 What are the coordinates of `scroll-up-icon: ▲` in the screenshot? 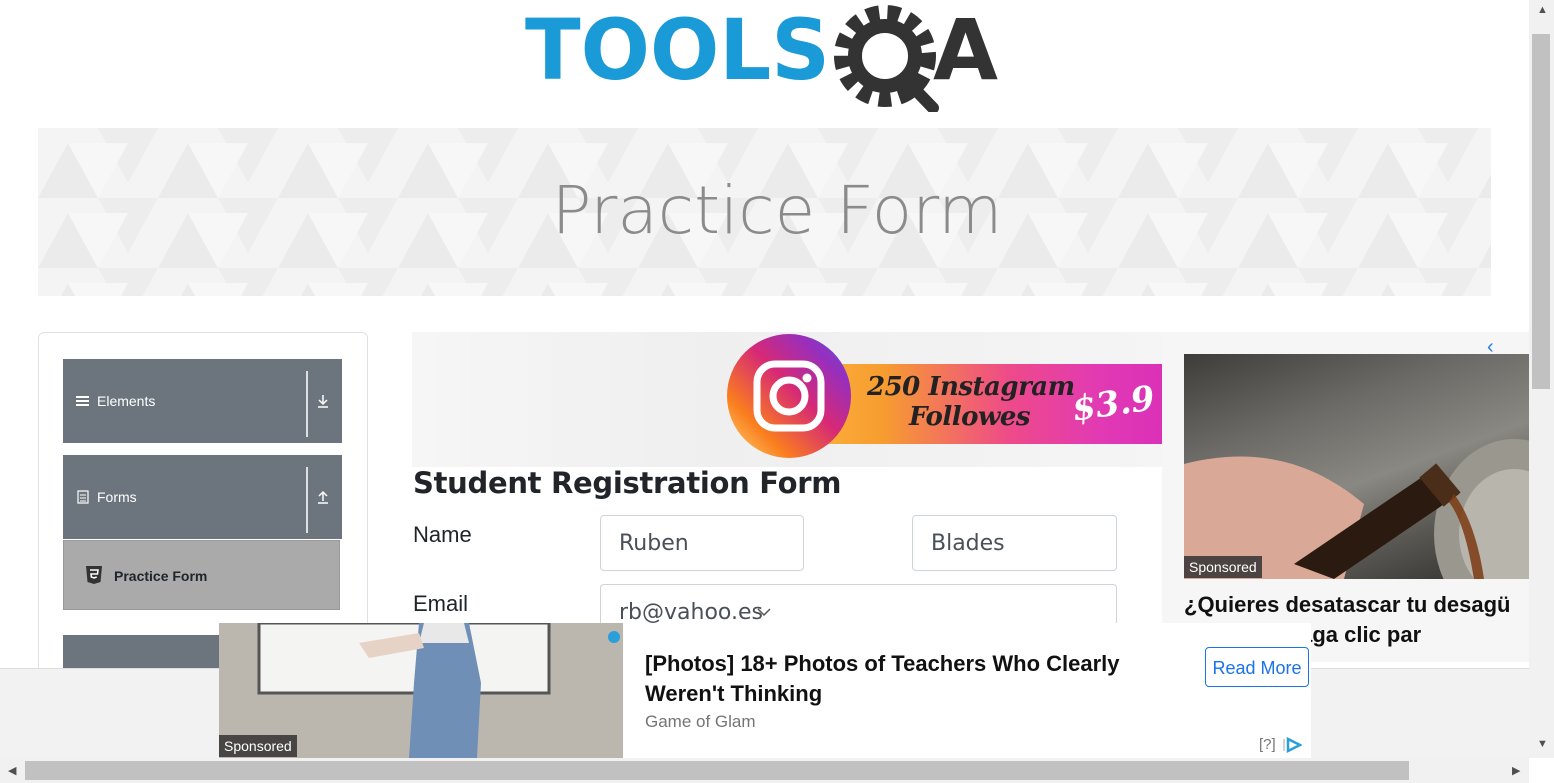 It's located at (1542, 10).